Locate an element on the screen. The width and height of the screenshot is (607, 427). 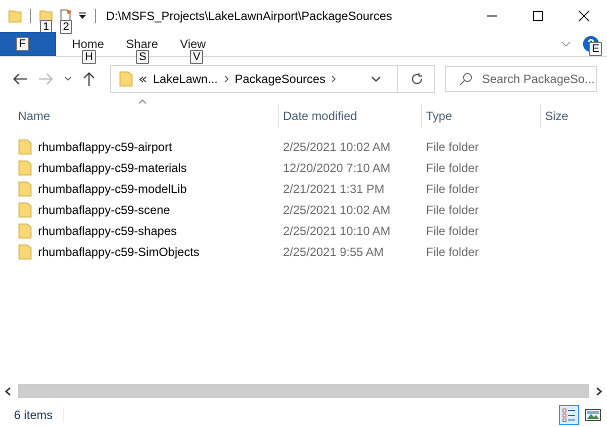
breadcrumb: PackageSources is located at coordinates (280, 79).